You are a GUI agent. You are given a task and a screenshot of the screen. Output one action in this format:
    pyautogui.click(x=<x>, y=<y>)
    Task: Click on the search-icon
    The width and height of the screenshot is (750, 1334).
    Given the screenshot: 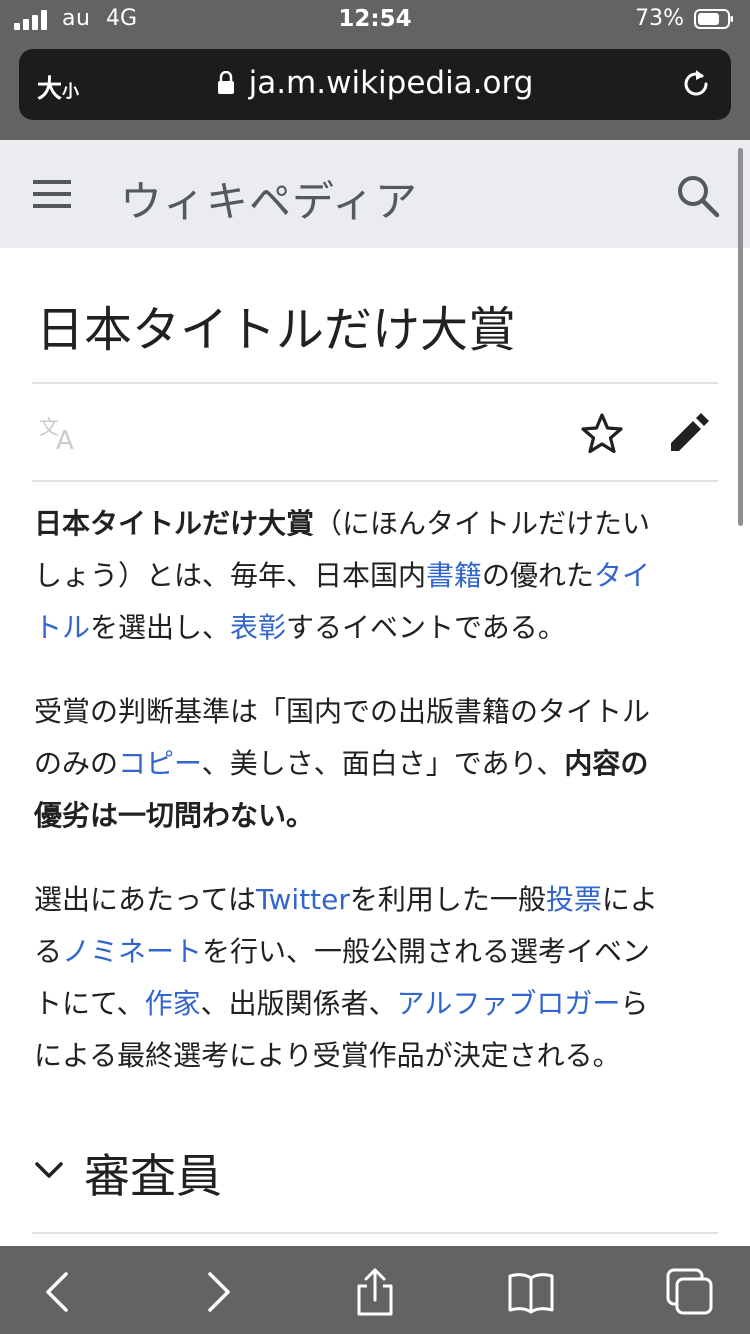 What is the action you would take?
    pyautogui.click(x=698, y=196)
    